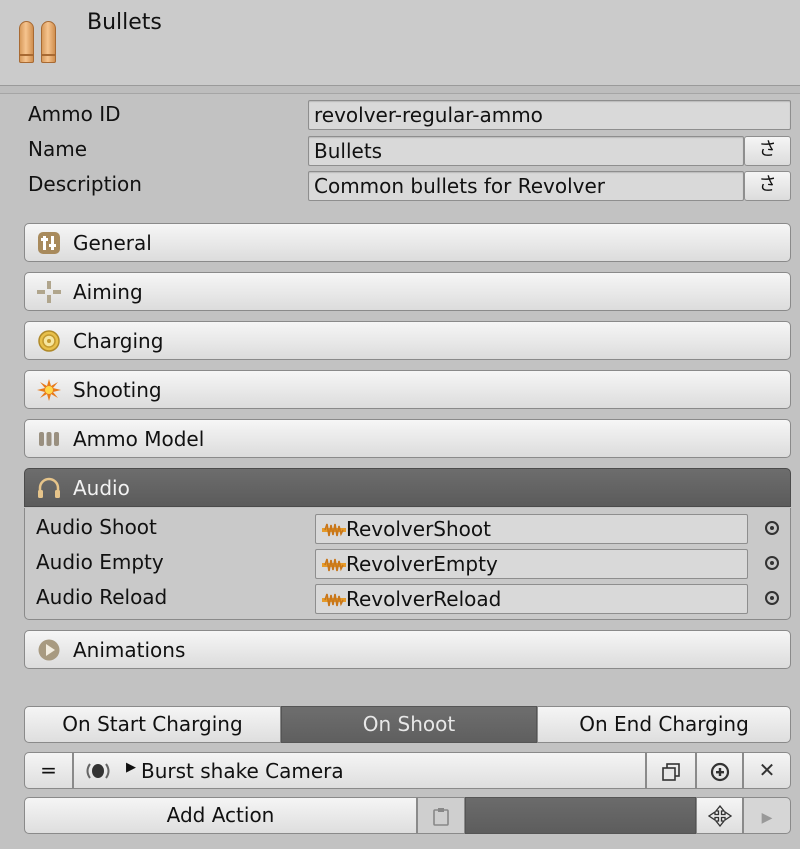 Image resolution: width=800 pixels, height=849 pixels. I want to click on name-label: Name, so click(58, 149).